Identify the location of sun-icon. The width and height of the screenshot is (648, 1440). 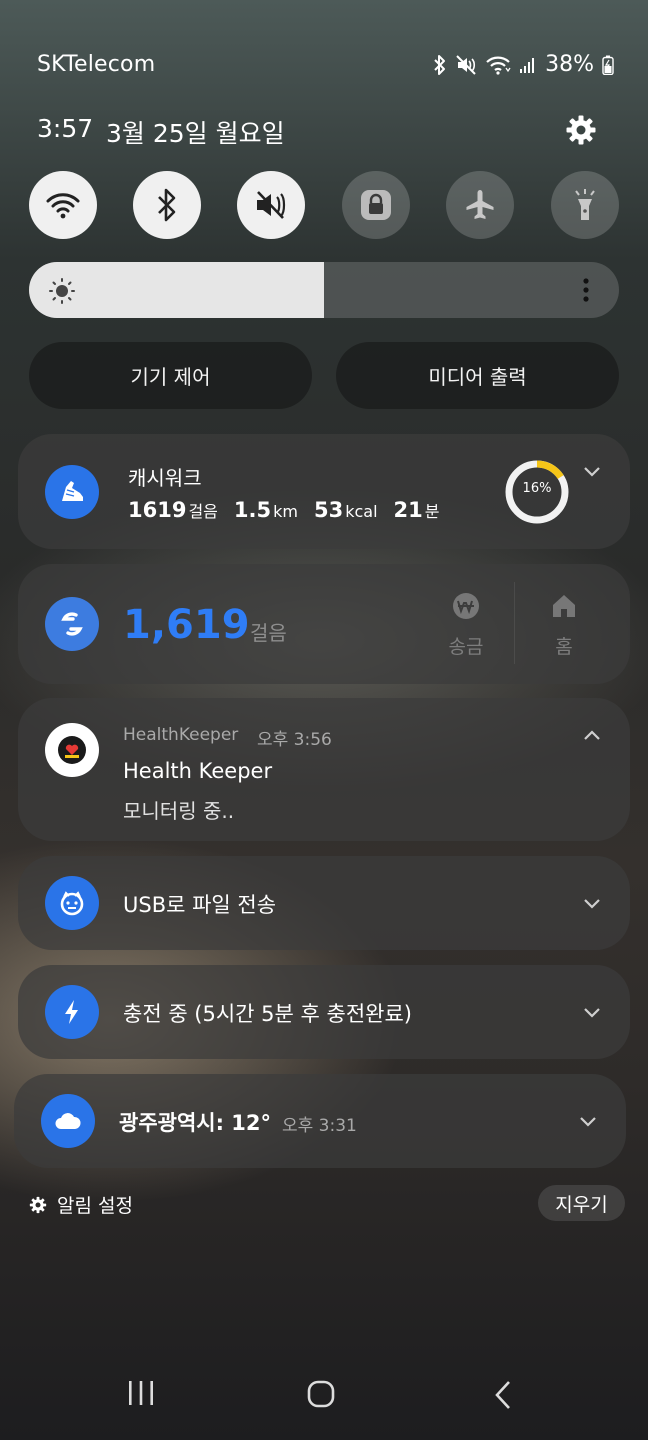
(62, 291).